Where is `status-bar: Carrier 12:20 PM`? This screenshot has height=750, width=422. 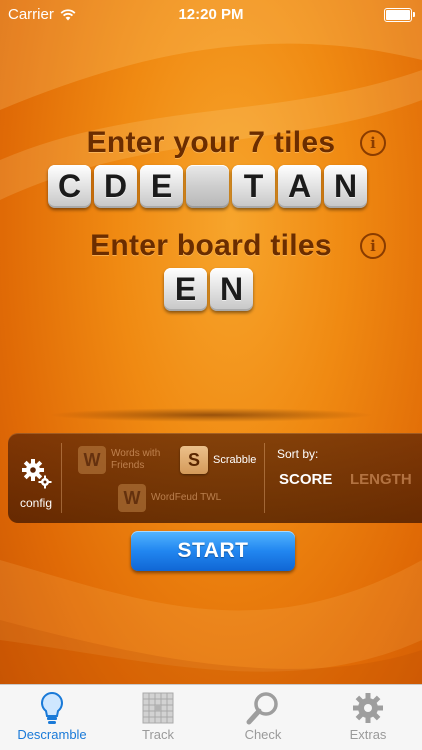 status-bar: Carrier 12:20 PM is located at coordinates (211, 15).